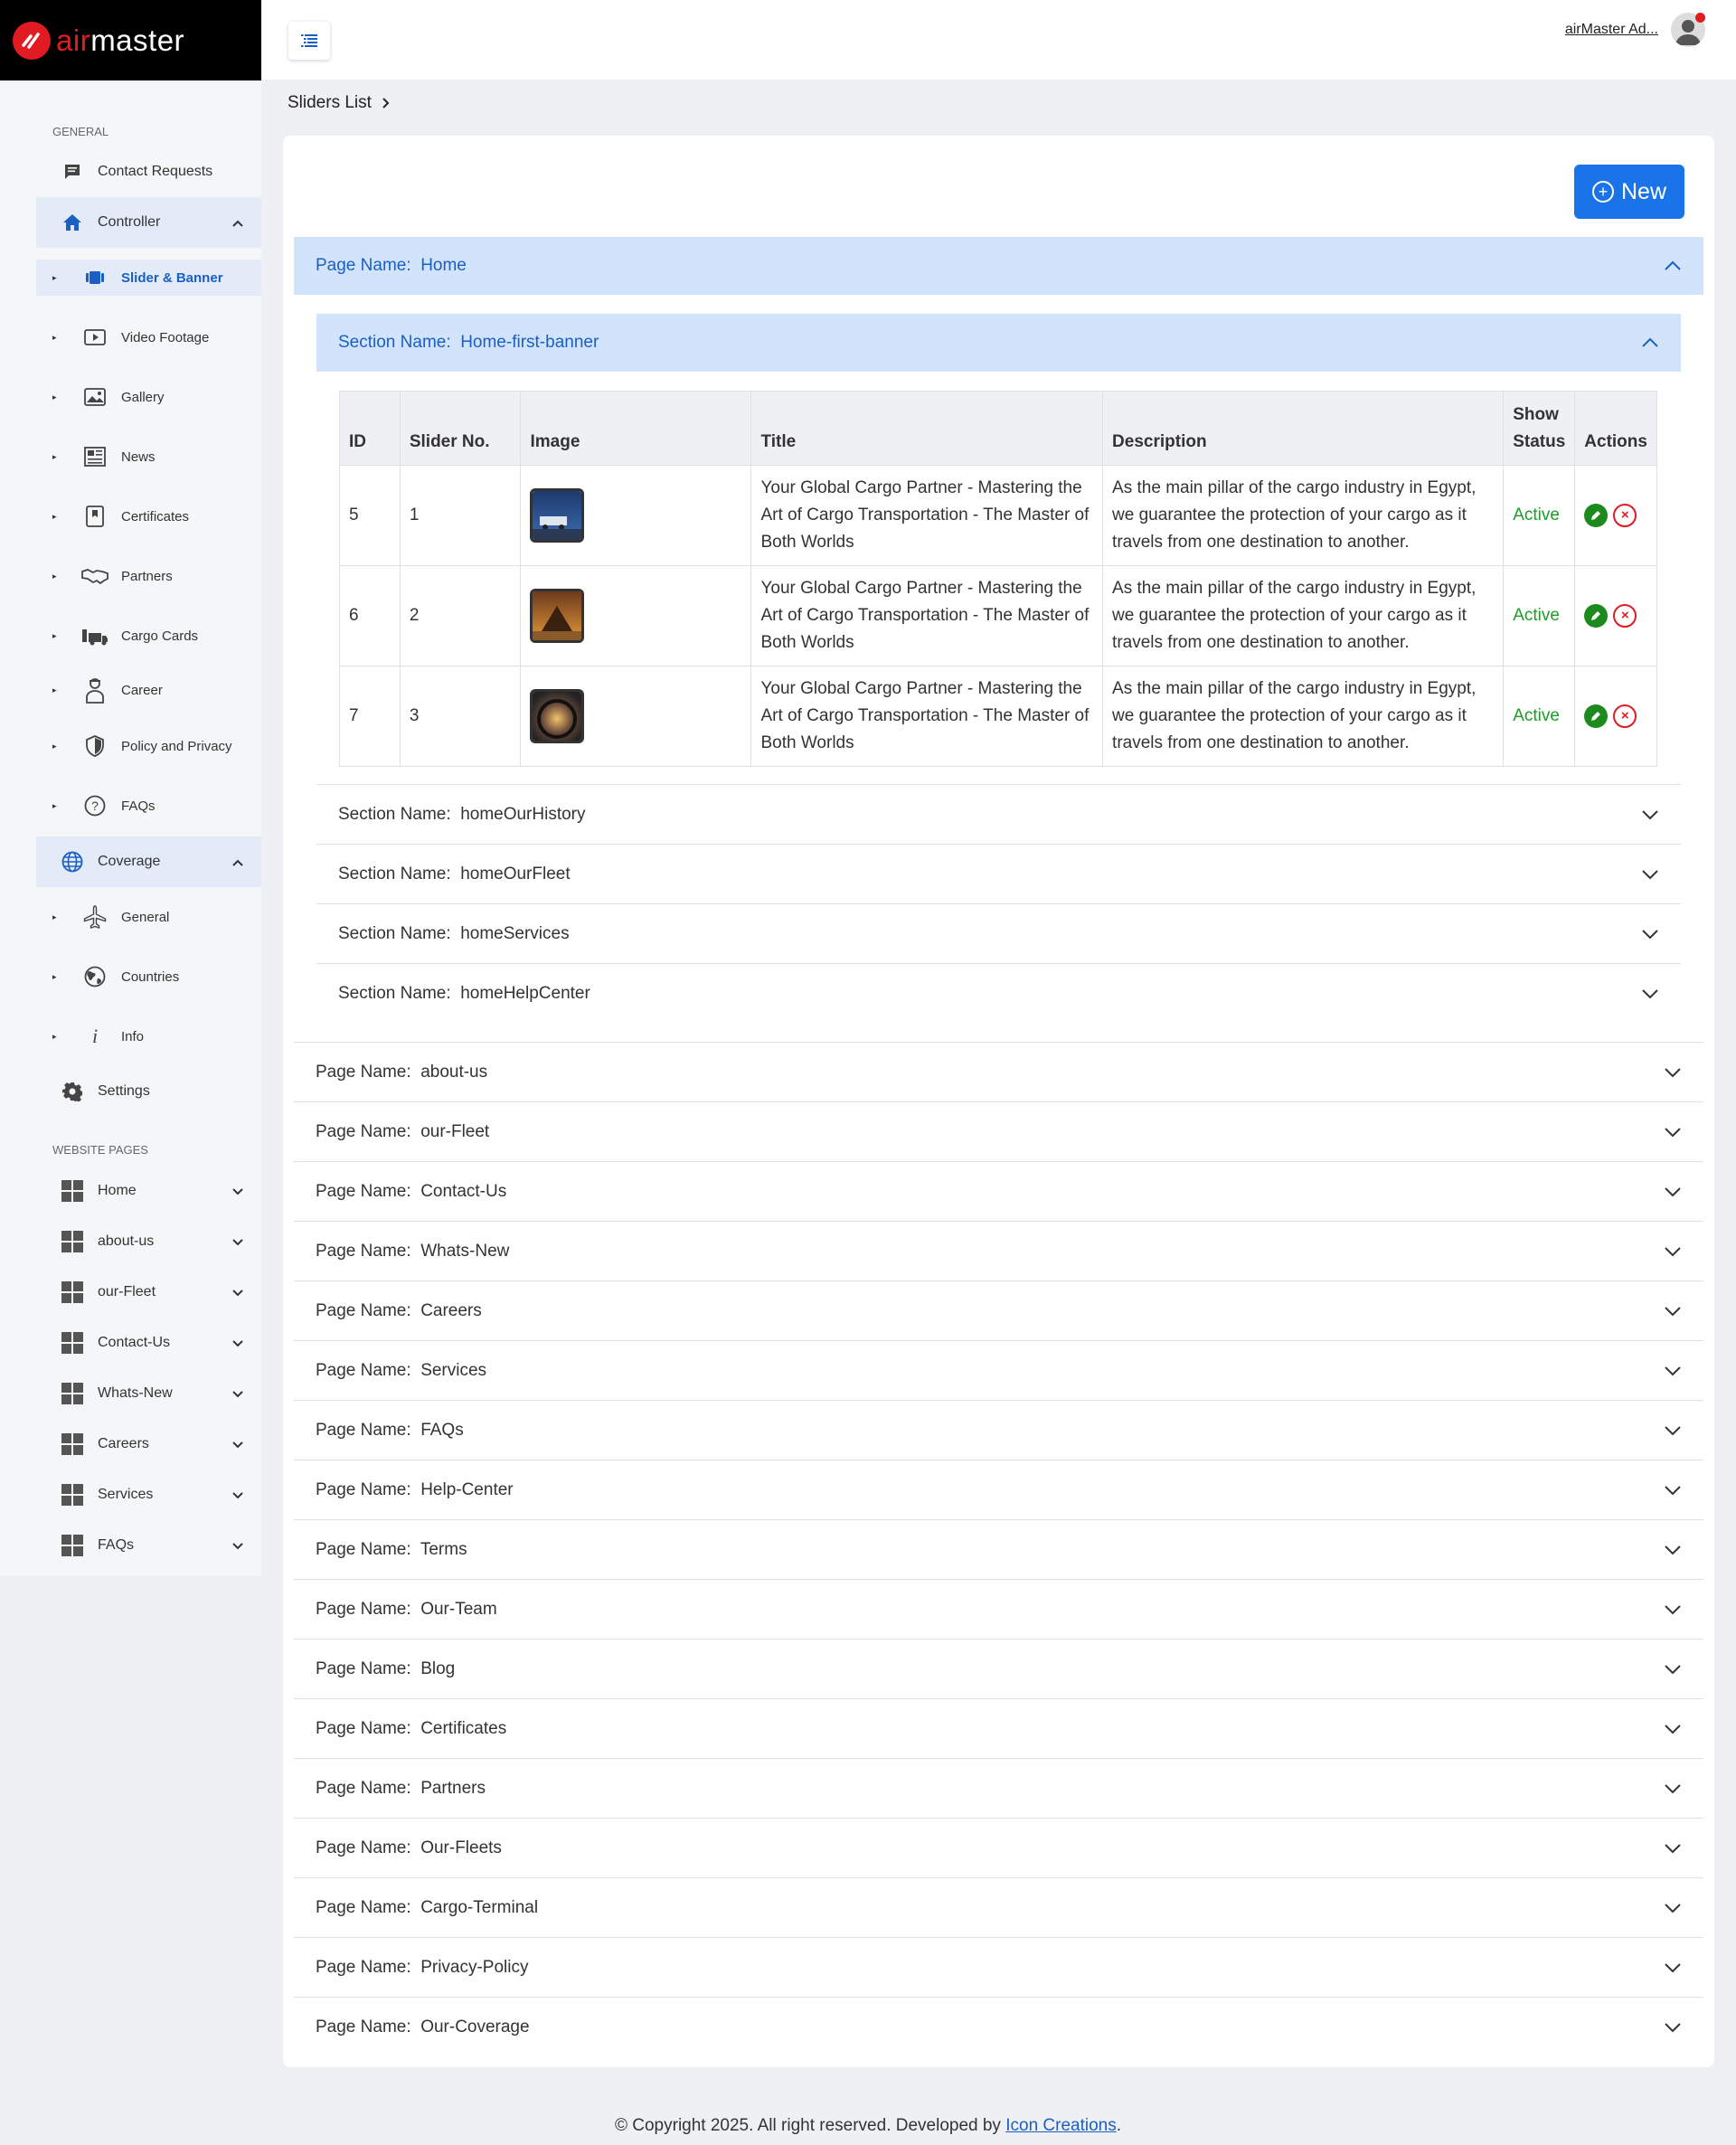 Image resolution: width=1736 pixels, height=2145 pixels. I want to click on page-row: Page Name: Partners, so click(998, 1788).